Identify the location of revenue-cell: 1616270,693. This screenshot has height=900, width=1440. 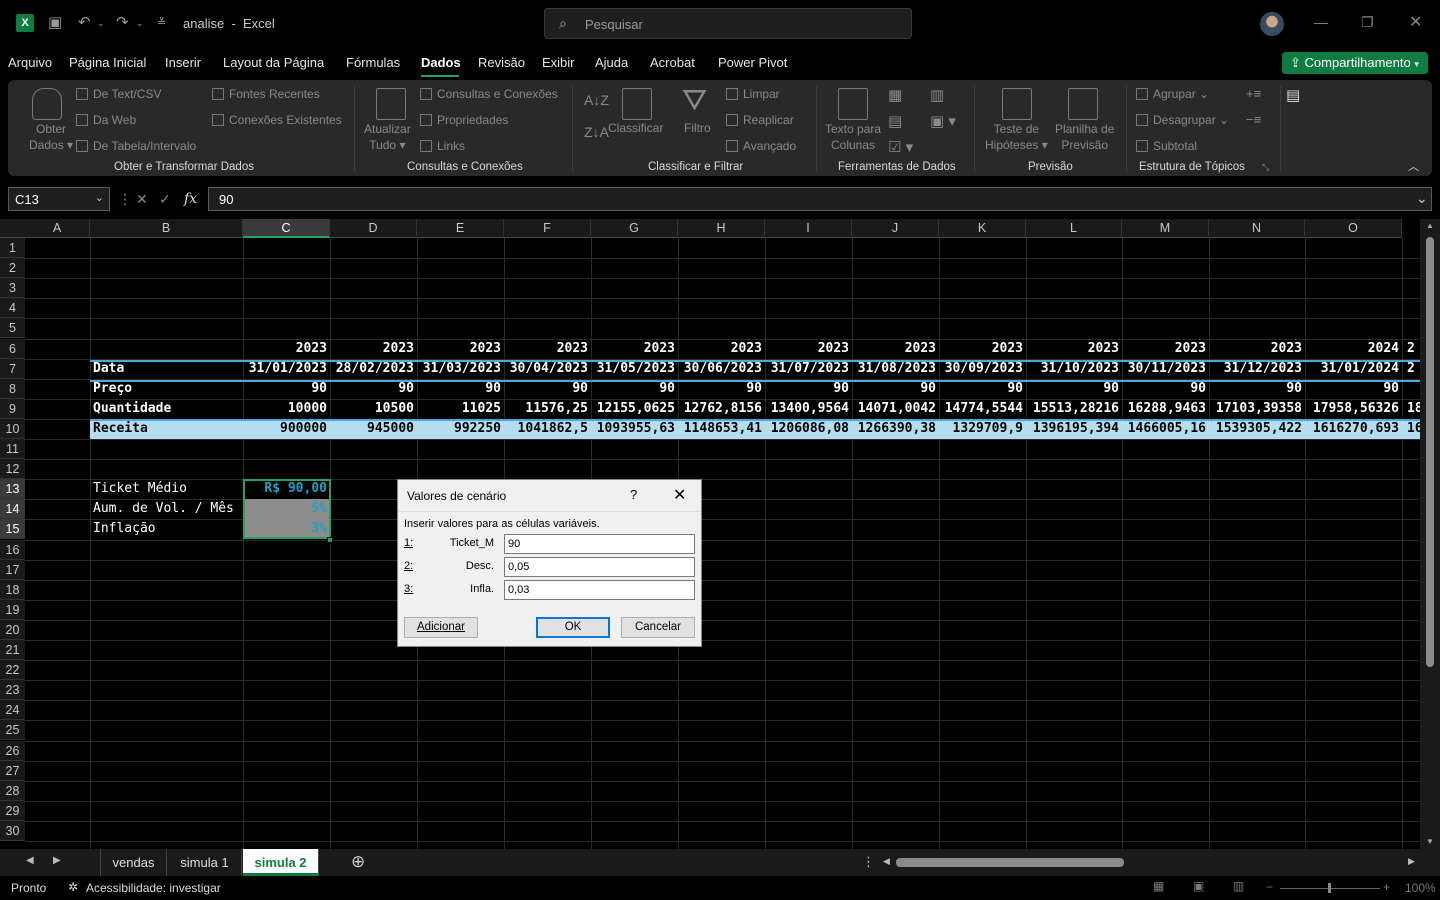
(1353, 429).